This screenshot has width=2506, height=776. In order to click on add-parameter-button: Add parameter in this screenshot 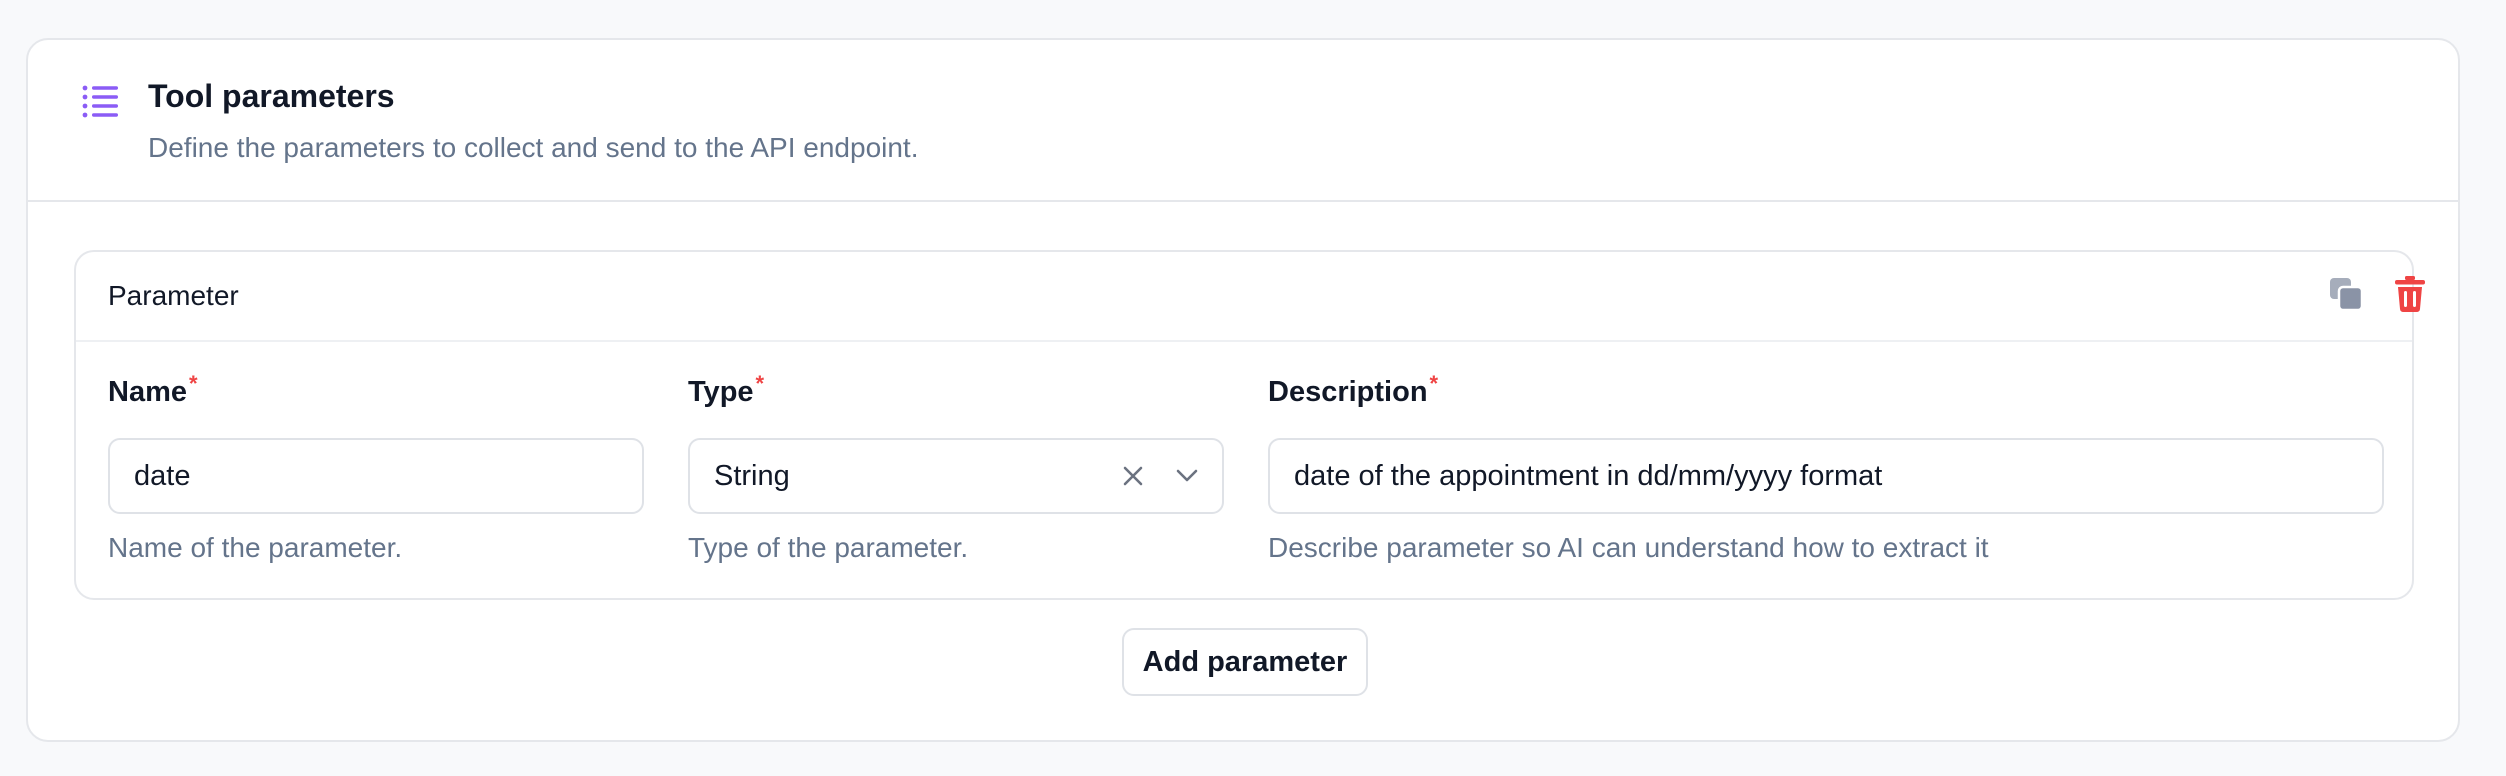, I will do `click(1245, 662)`.